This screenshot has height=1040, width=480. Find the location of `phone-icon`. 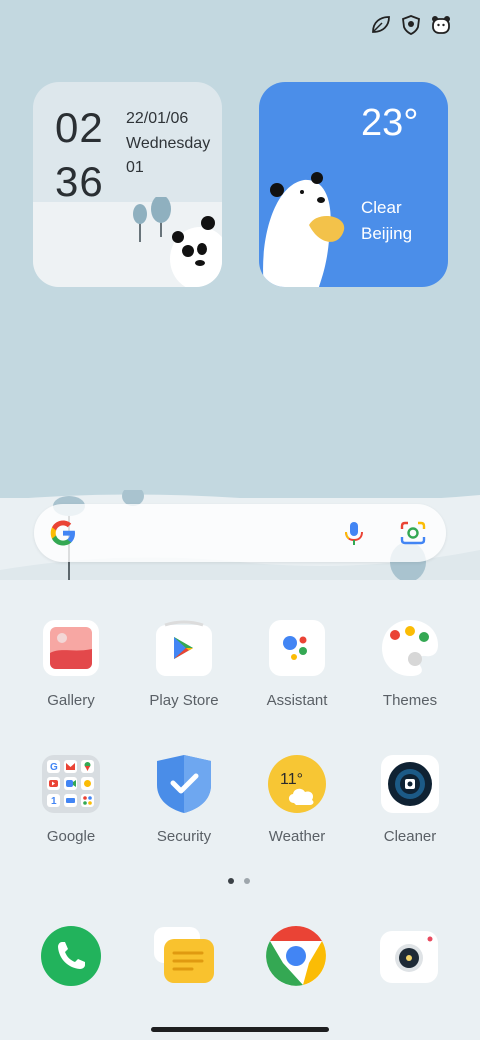

phone-icon is located at coordinates (71, 956).